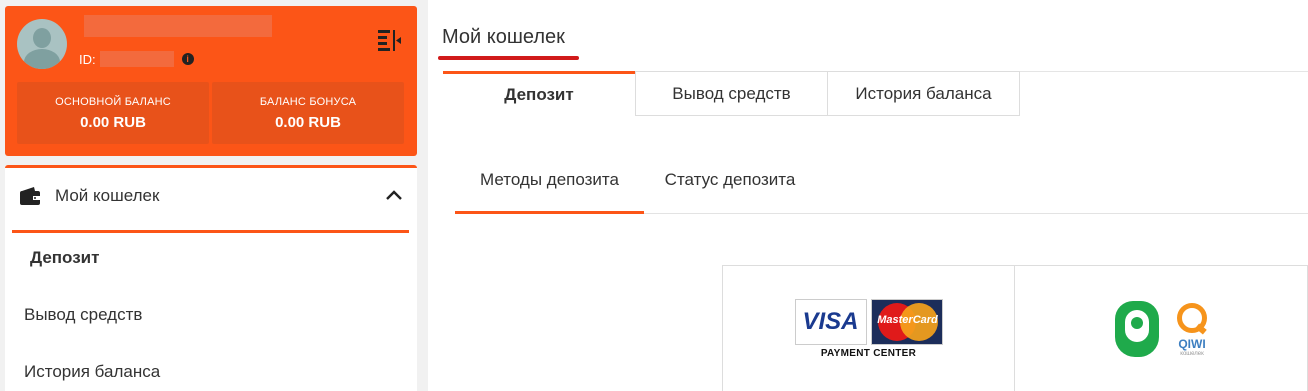 Image resolution: width=1308 pixels, height=391 pixels. What do you see at coordinates (830, 321) in the screenshot?
I see `visa-logo: VISA` at bounding box center [830, 321].